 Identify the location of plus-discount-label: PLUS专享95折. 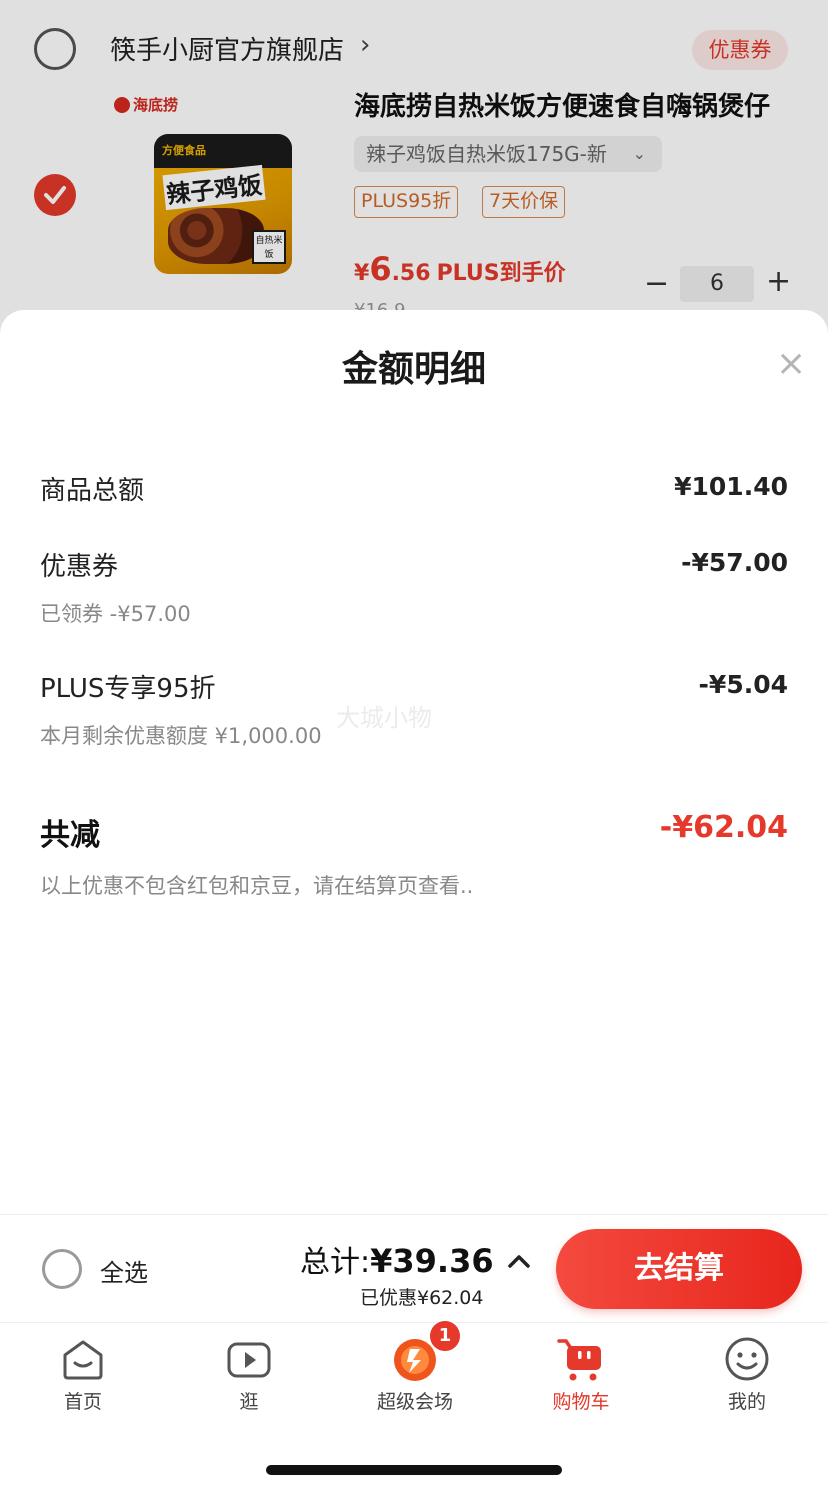
(128, 689).